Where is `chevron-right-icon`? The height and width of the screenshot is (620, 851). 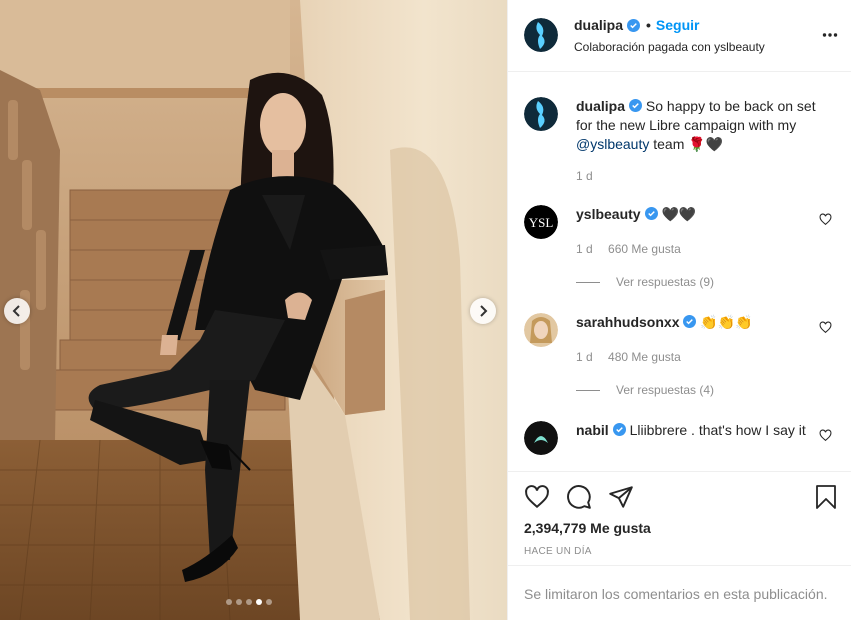
chevron-right-icon is located at coordinates (484, 311).